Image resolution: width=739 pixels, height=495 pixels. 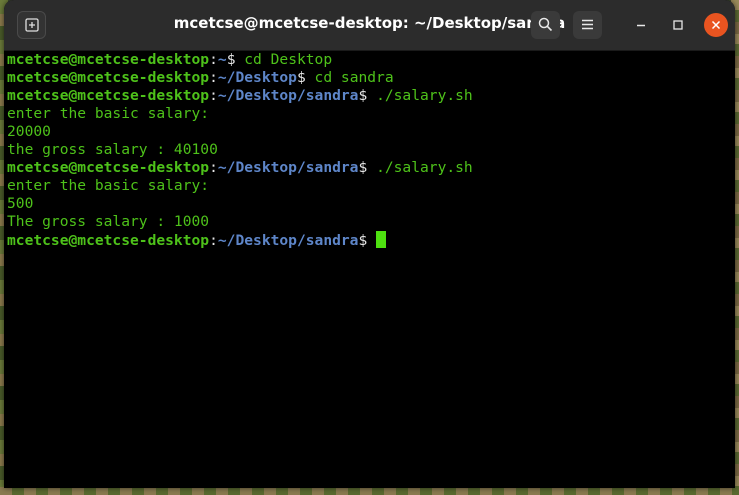 I want to click on prompt-path: ~, so click(x=222, y=59).